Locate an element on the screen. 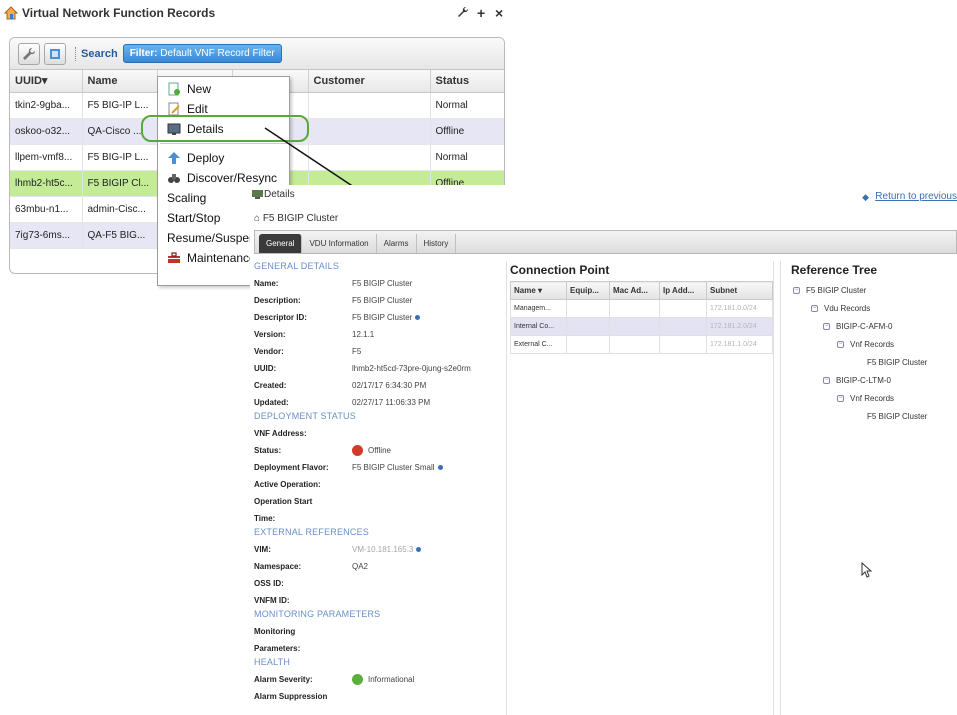 The width and height of the screenshot is (957, 715). vnf-toolbar: Search Filter: Default VNF Record Filter is located at coordinates (257, 54).